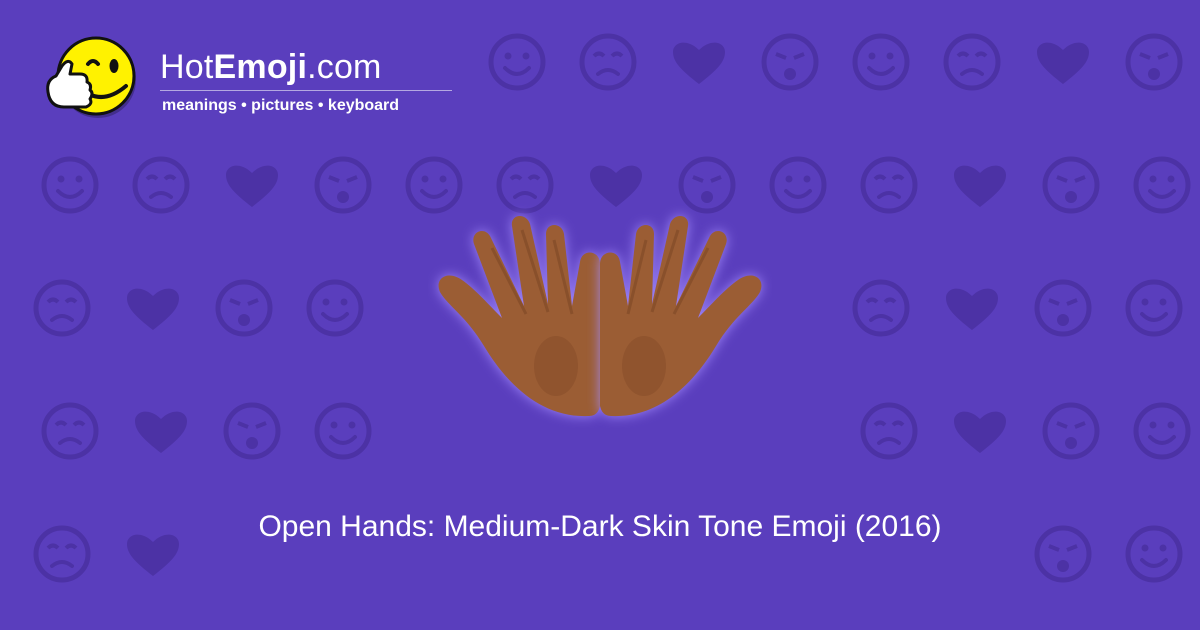 This screenshot has height=630, width=1200. What do you see at coordinates (187, 67) in the screenshot?
I see `brand-prefix: Hot` at bounding box center [187, 67].